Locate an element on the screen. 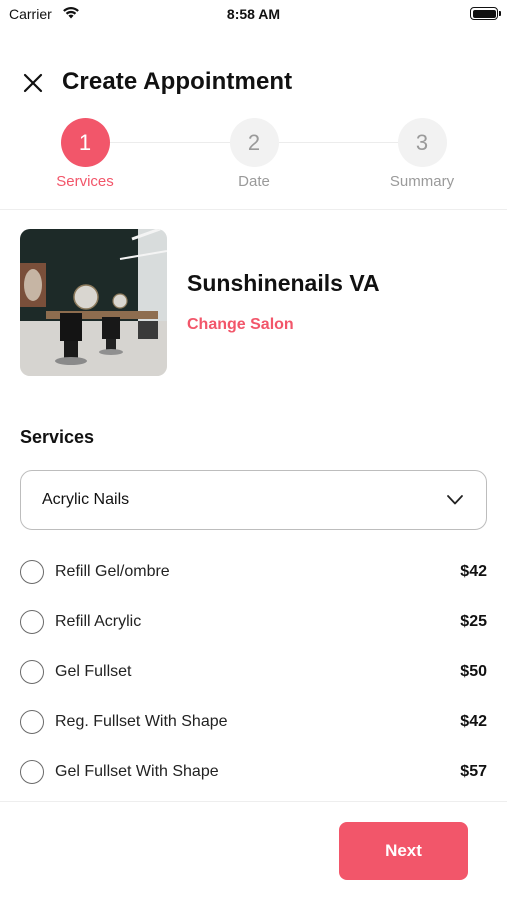 This screenshot has width=507, height=900. chevron-down-icon is located at coordinates (455, 502).